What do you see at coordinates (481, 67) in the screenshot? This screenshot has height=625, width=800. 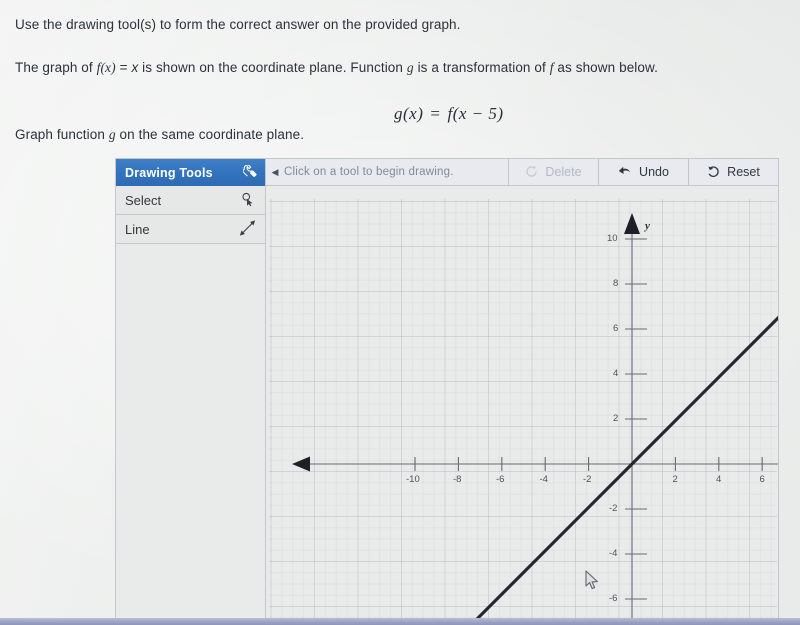 I see `statement-part-3: is a transformation of` at bounding box center [481, 67].